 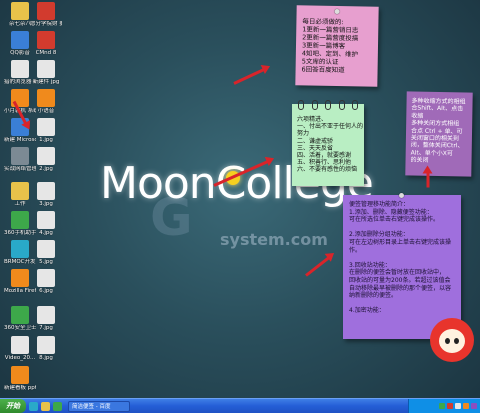 I want to click on desktop-icon: 愿分学院财 要引擎, so click(x=46, y=14).